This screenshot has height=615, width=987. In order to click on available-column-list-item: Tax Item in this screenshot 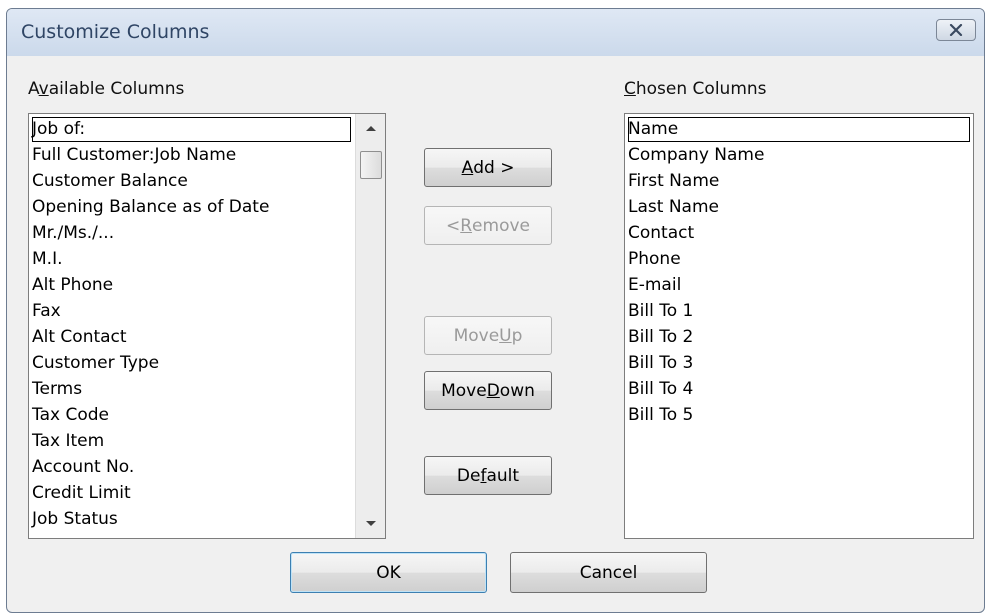, I will do `click(68, 441)`.